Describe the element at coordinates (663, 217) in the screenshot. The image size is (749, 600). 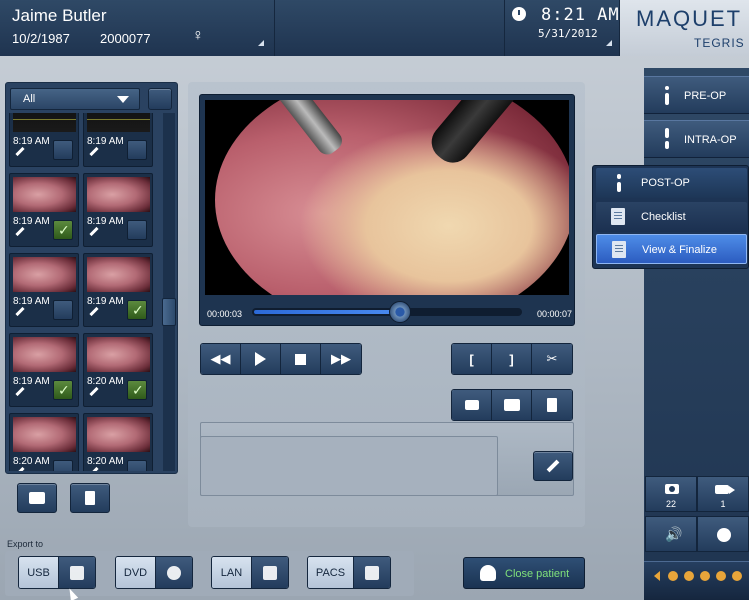
I see `nav-checklist-label: Checklist` at that location.